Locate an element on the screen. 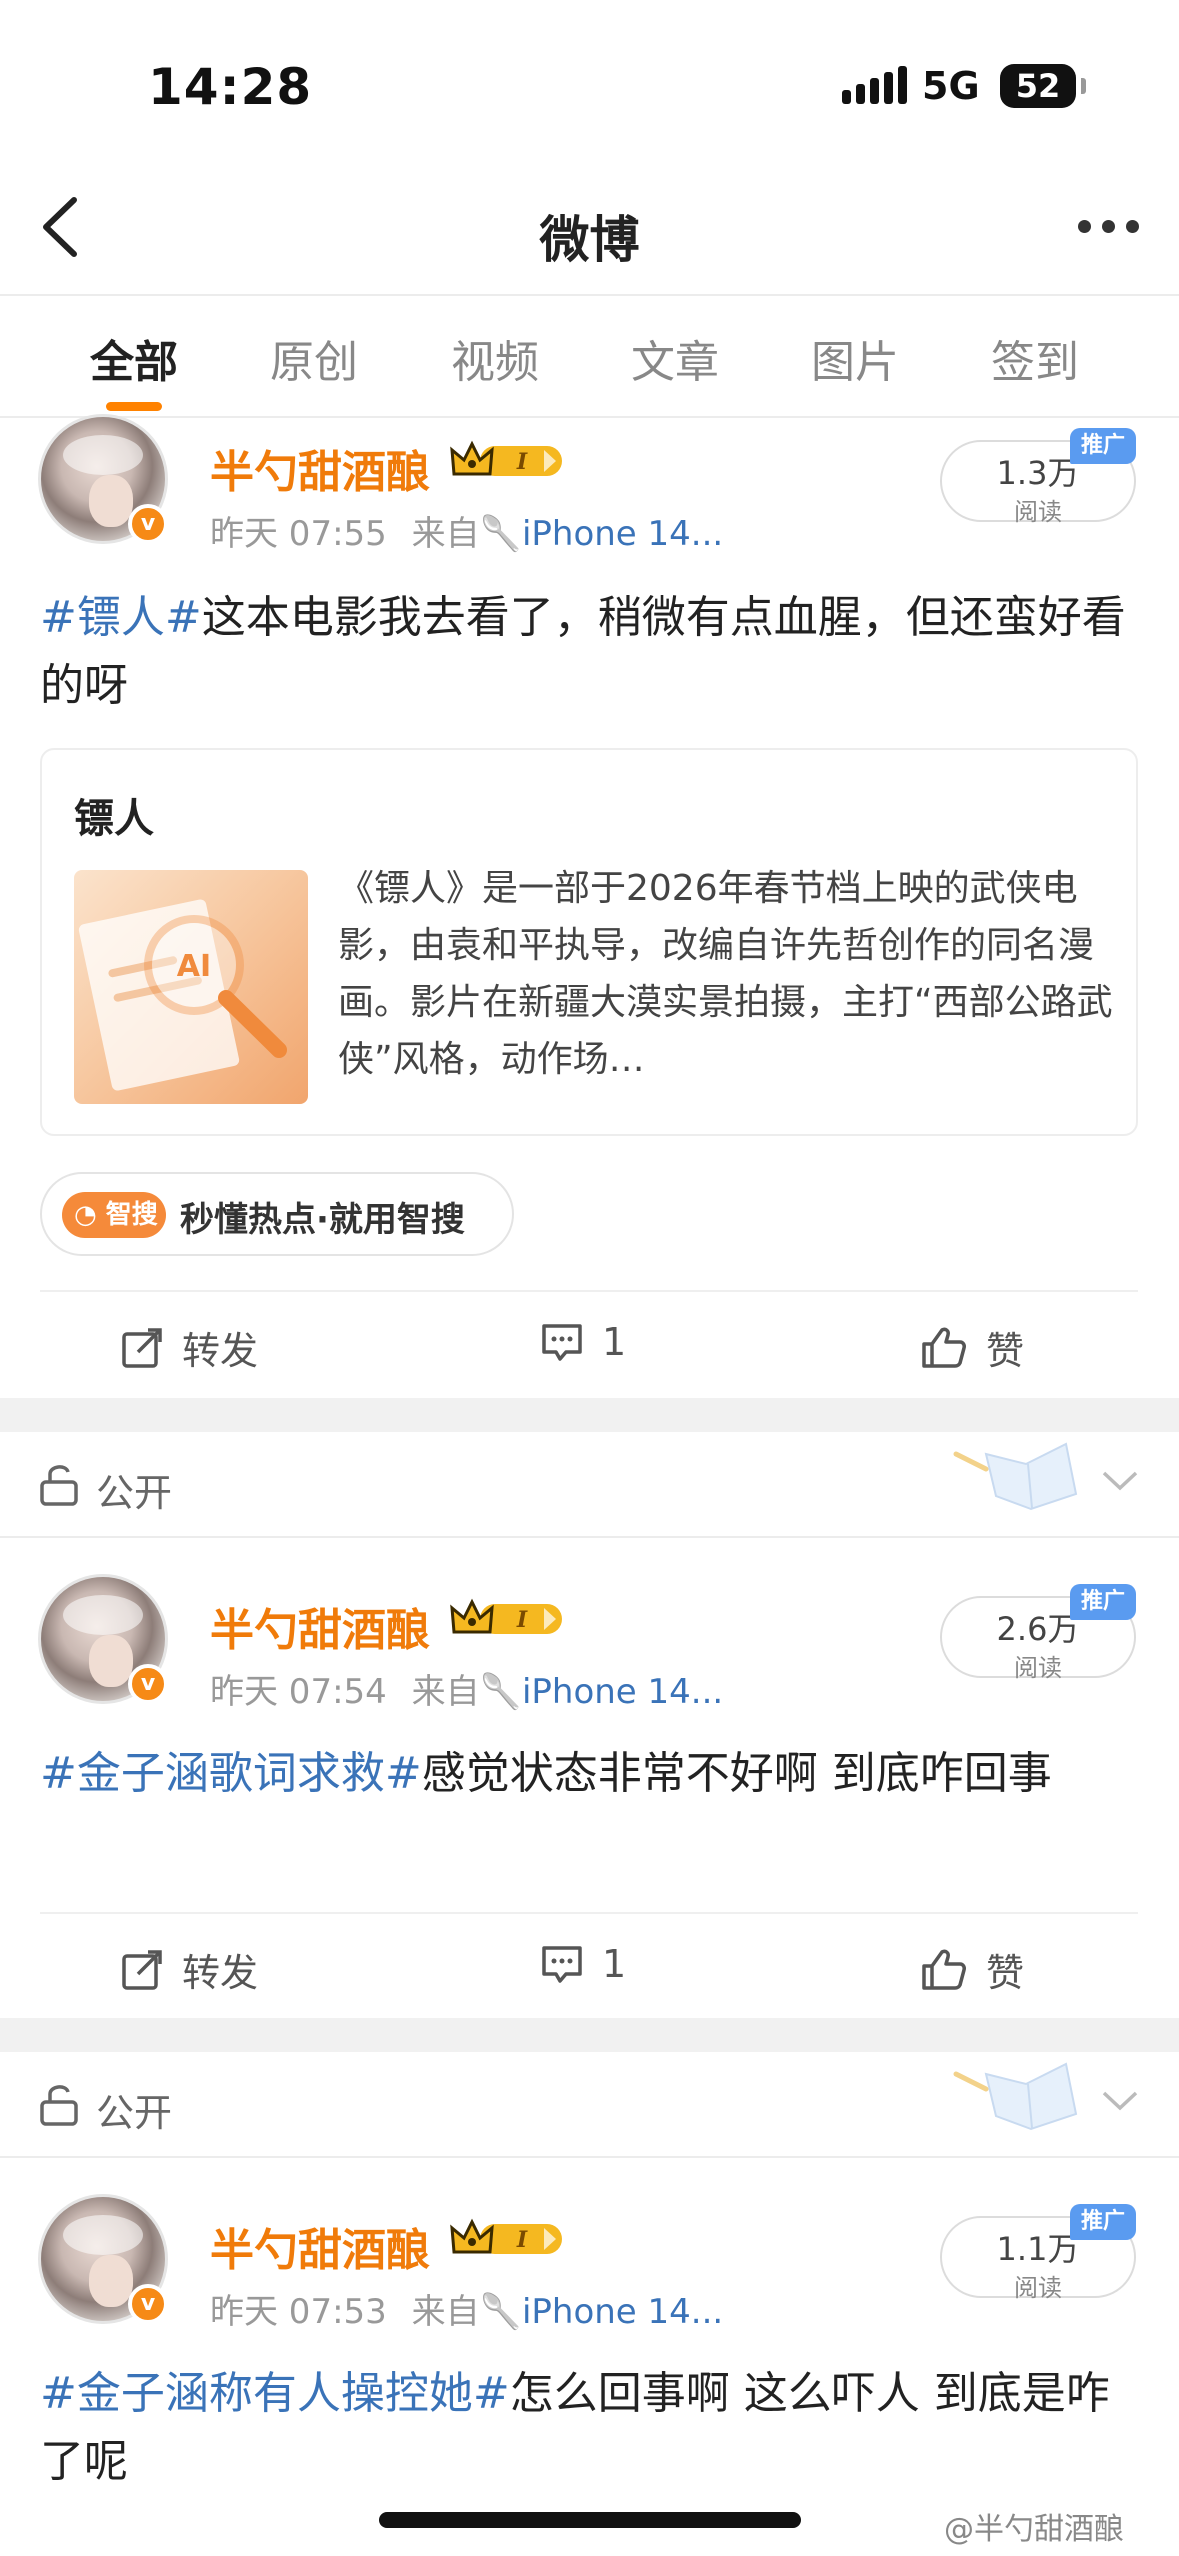 The height and width of the screenshot is (2556, 1179). topic-link: #金子涵称有人操控她# is located at coordinates (275, 2393).